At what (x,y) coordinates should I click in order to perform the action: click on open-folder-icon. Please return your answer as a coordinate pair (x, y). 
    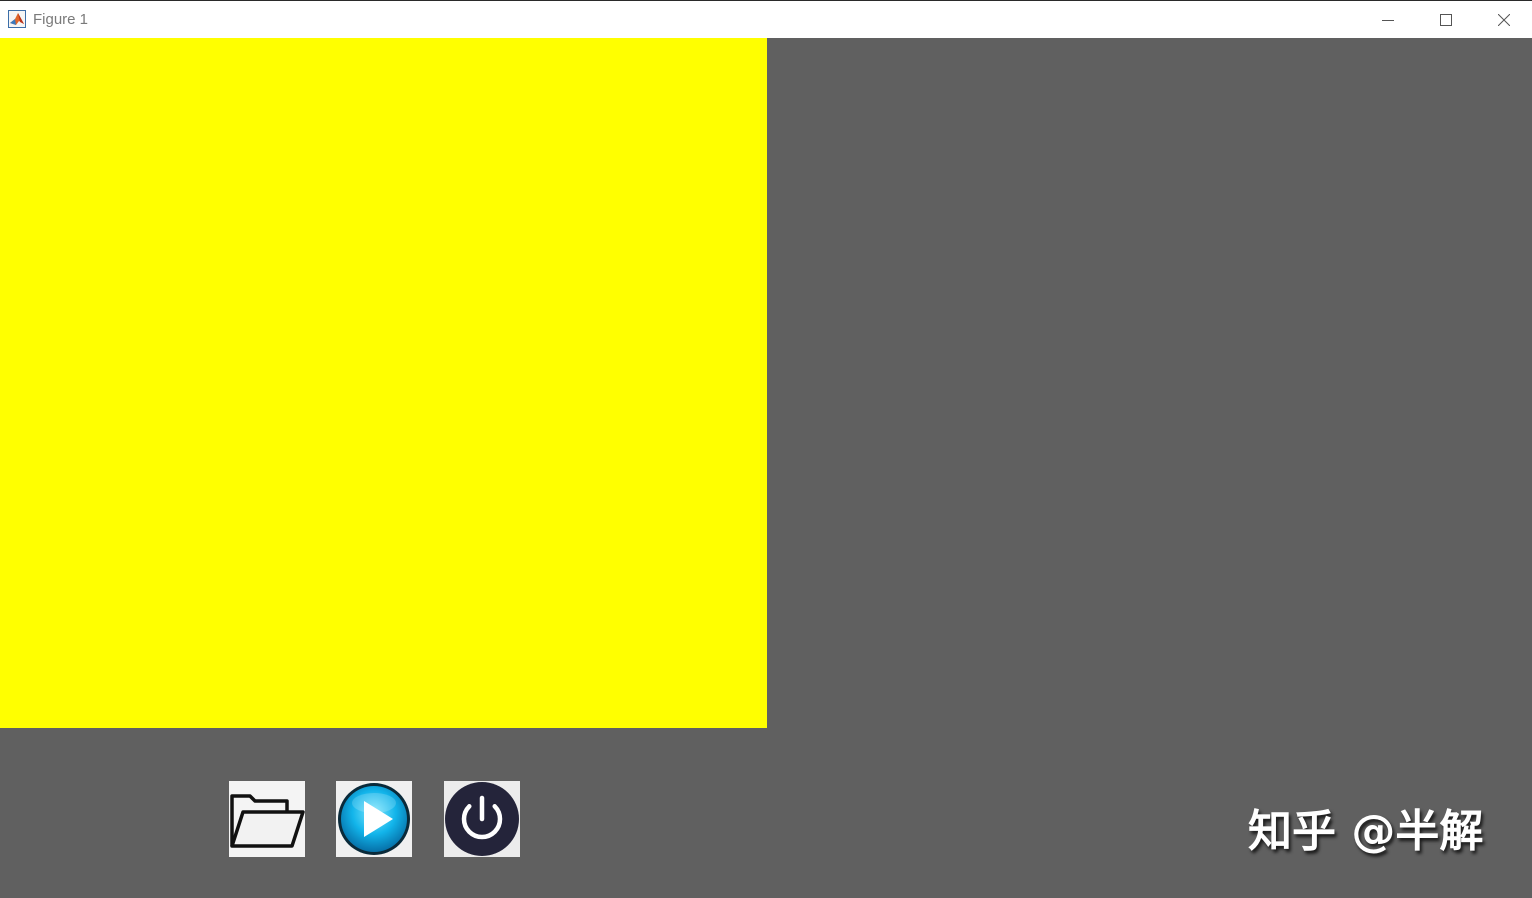
    Looking at the image, I should click on (267, 821).